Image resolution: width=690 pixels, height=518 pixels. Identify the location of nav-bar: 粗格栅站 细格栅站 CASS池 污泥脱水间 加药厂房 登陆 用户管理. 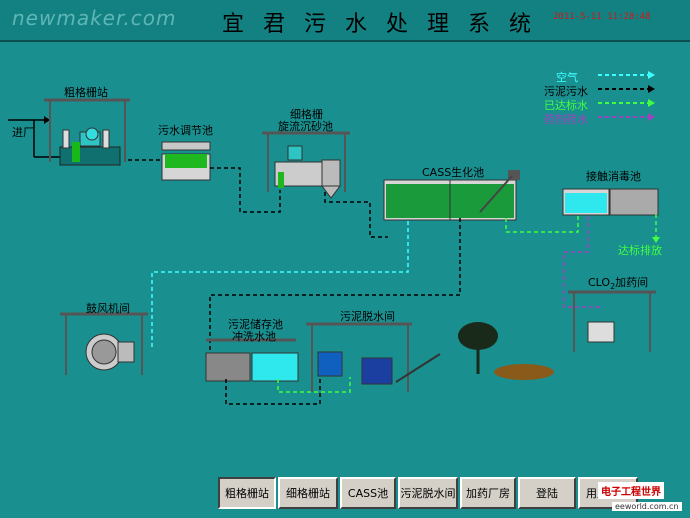
(345, 496).